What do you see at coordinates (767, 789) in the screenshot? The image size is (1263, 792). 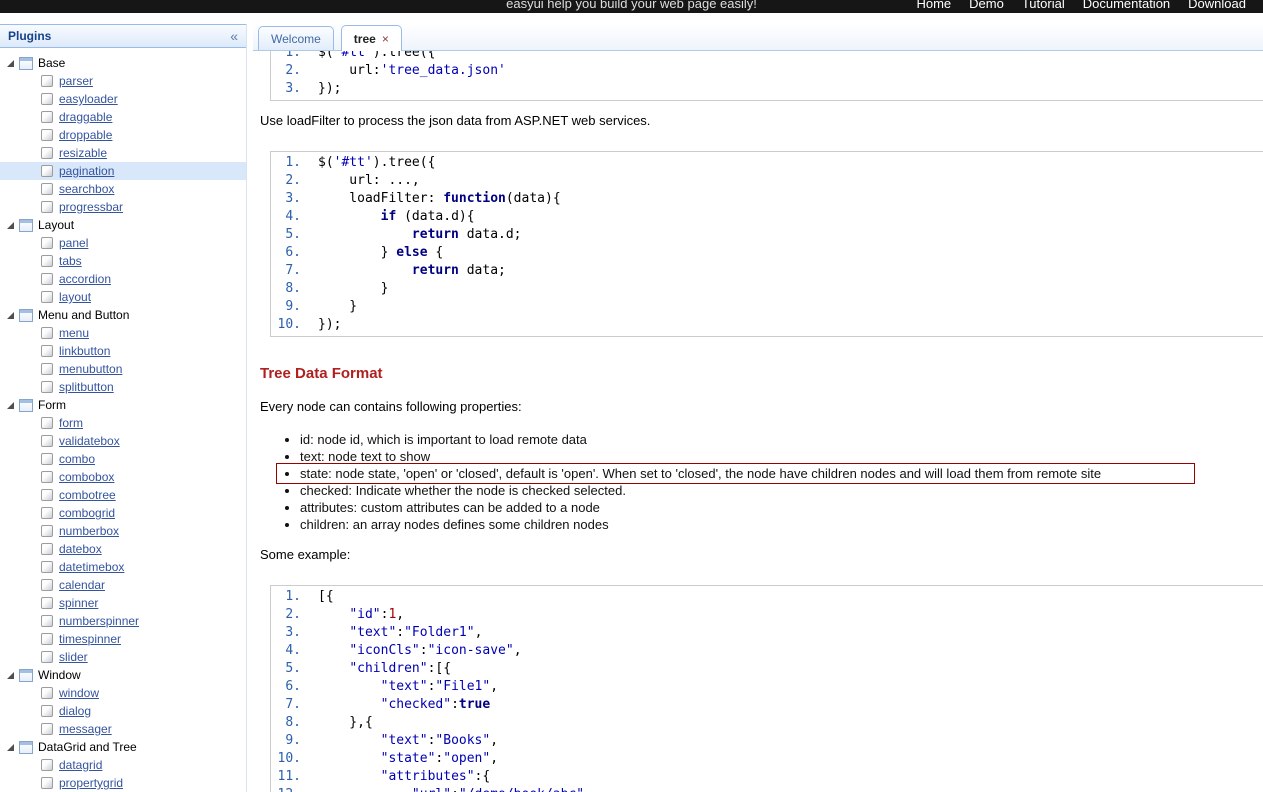 I see `code-line: 12. "url":"/demo/book/abc",` at bounding box center [767, 789].